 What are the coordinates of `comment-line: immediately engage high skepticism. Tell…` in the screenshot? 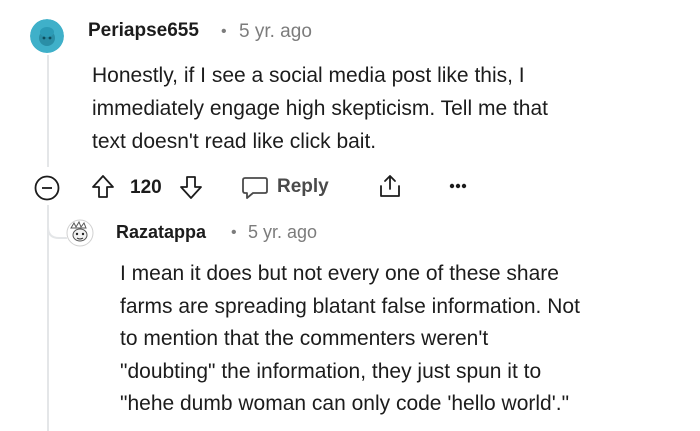 It's located at (320, 108).